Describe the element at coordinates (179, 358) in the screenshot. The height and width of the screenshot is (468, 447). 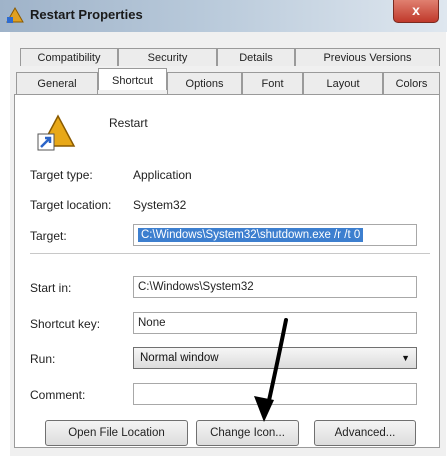
I see `run-select-value: Normal window` at that location.